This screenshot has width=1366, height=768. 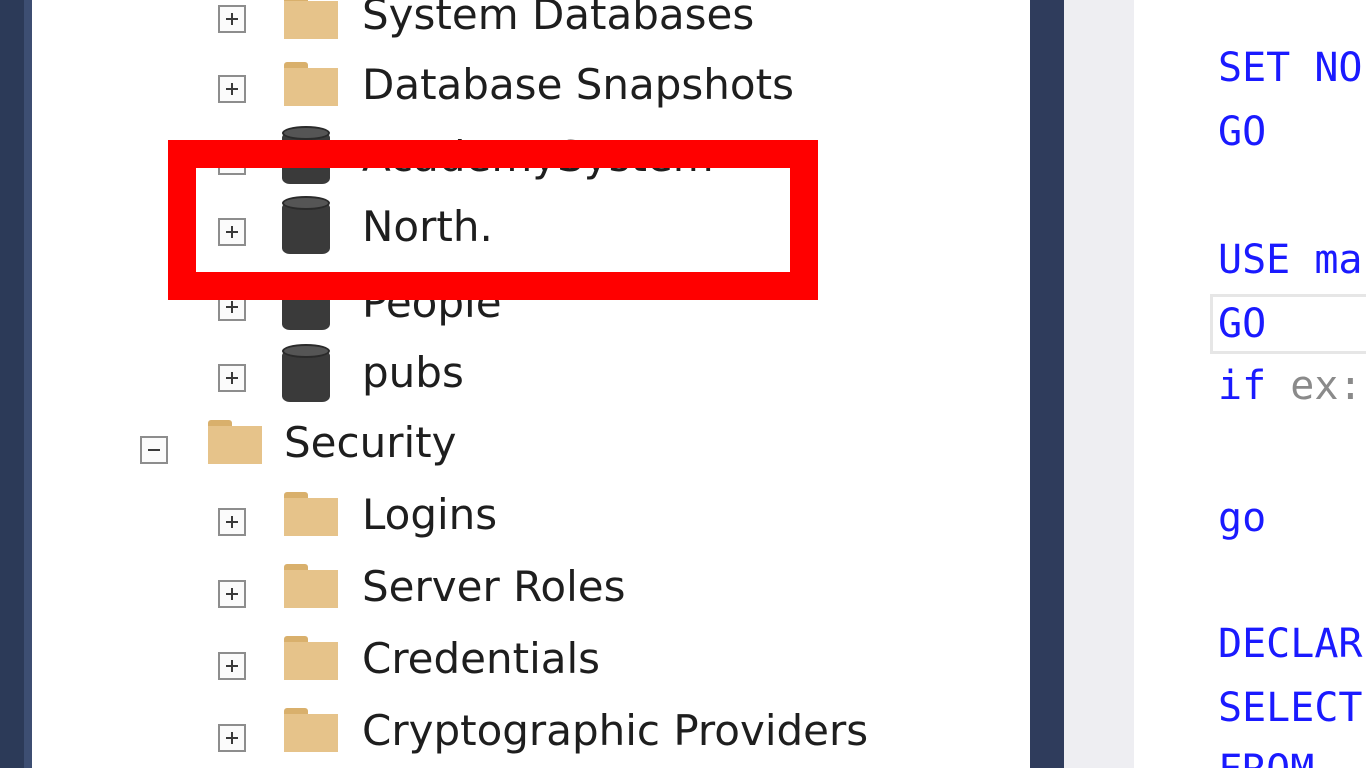 I want to click on tree-node-label: Cryptographic Providers, so click(x=615, y=730).